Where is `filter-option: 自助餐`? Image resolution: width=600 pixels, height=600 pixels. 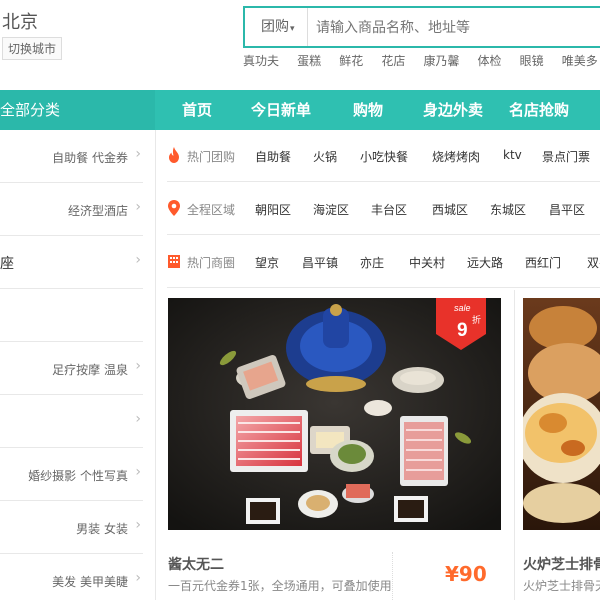
filter-option: 自助餐 is located at coordinates (273, 156).